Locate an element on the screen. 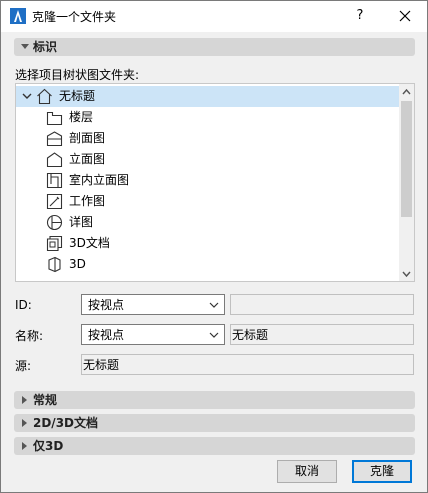 The width and height of the screenshot is (428, 493). section-only-3d: 仅3D is located at coordinates (214, 446).